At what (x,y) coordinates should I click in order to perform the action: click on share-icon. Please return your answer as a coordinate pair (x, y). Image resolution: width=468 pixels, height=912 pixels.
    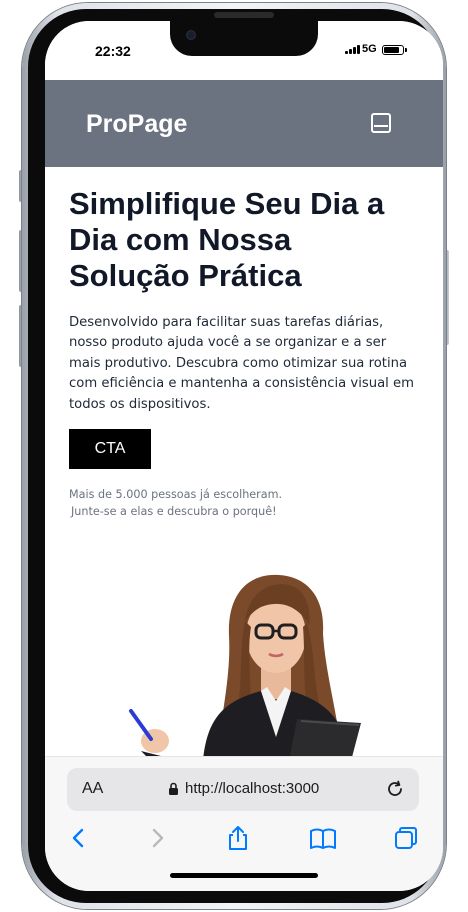
    Looking at the image, I should click on (238, 838).